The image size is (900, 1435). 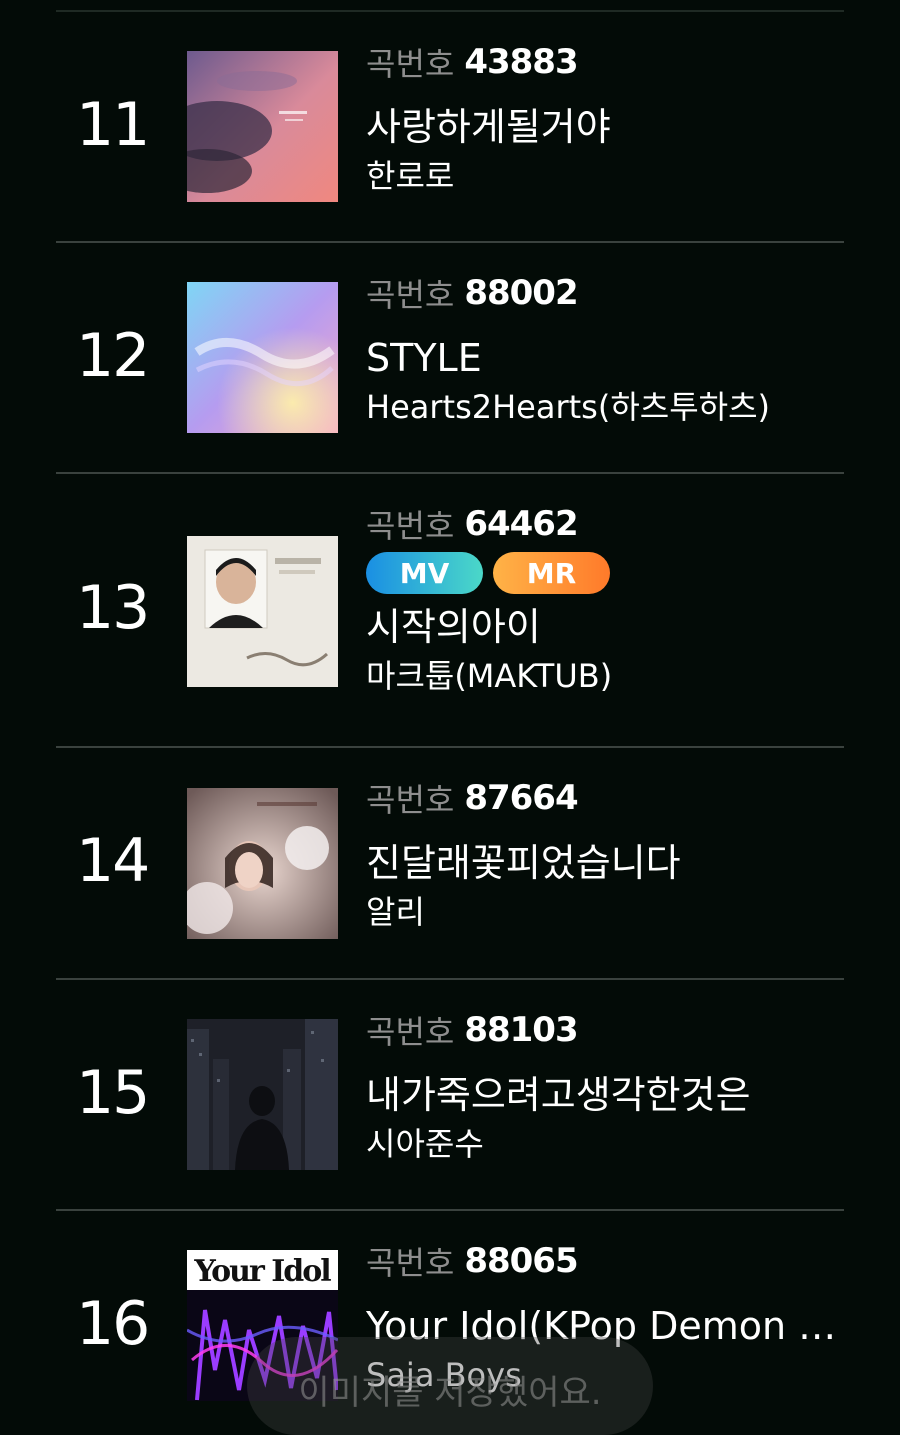 I want to click on song-number-value: 64462, so click(x=521, y=524).